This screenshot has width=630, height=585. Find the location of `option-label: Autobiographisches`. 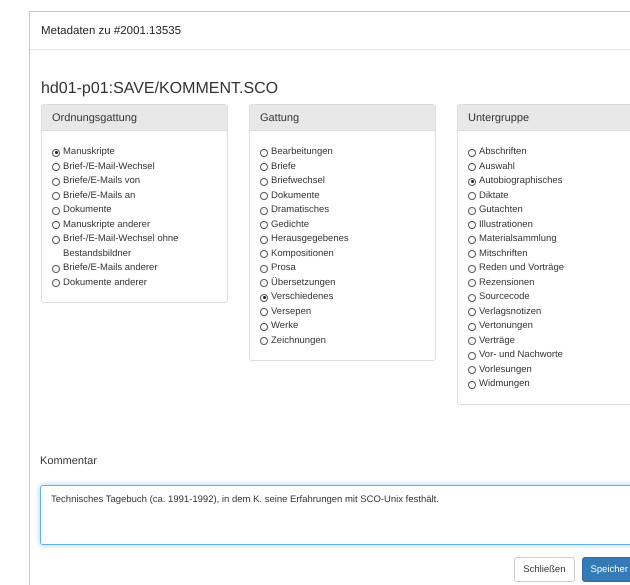

option-label: Autobiographisches is located at coordinates (520, 181).